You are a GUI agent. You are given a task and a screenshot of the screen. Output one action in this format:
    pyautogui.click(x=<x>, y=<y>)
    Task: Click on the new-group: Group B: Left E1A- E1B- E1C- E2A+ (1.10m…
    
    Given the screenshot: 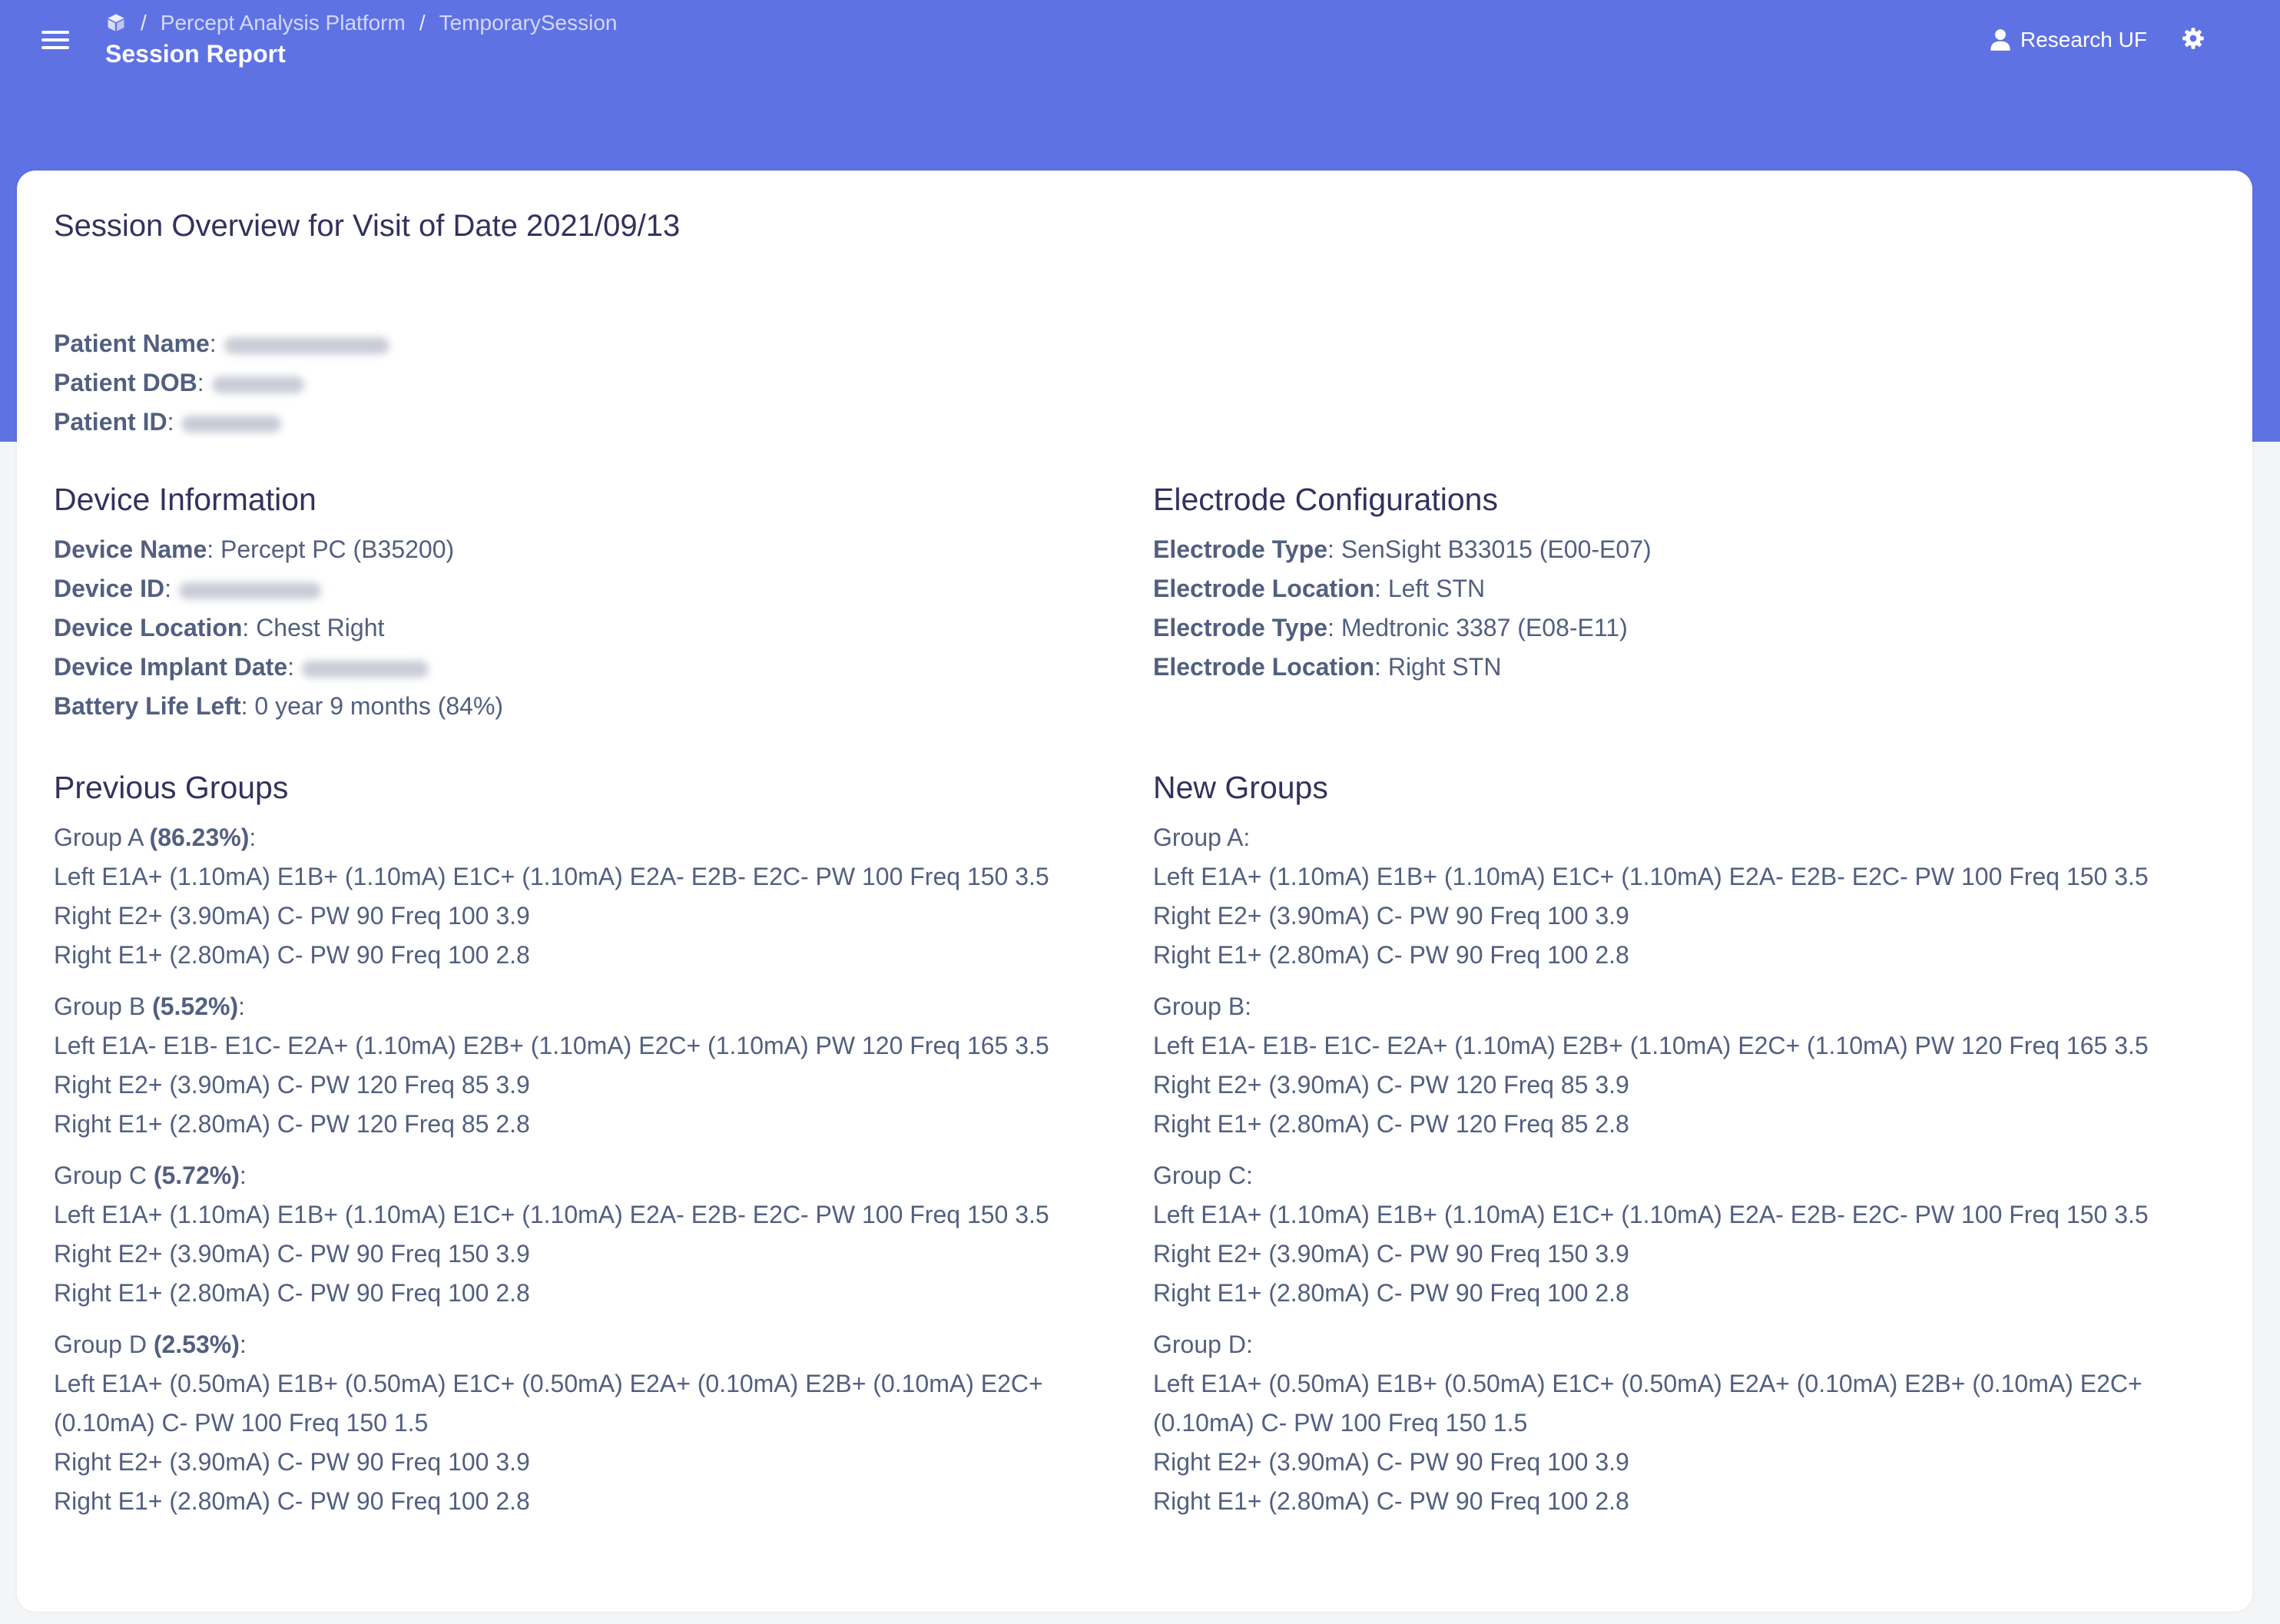 What is the action you would take?
    pyautogui.click(x=1691, y=1065)
    